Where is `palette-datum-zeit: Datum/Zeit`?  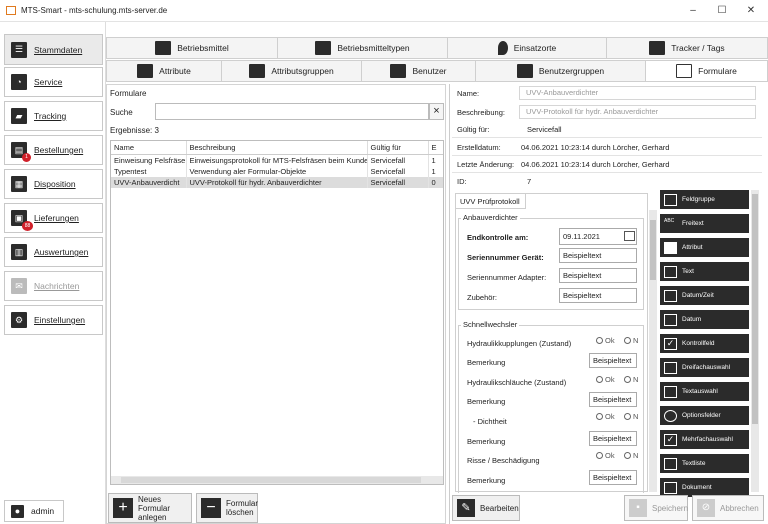 palette-datum-zeit: Datum/Zeit is located at coordinates (704, 295).